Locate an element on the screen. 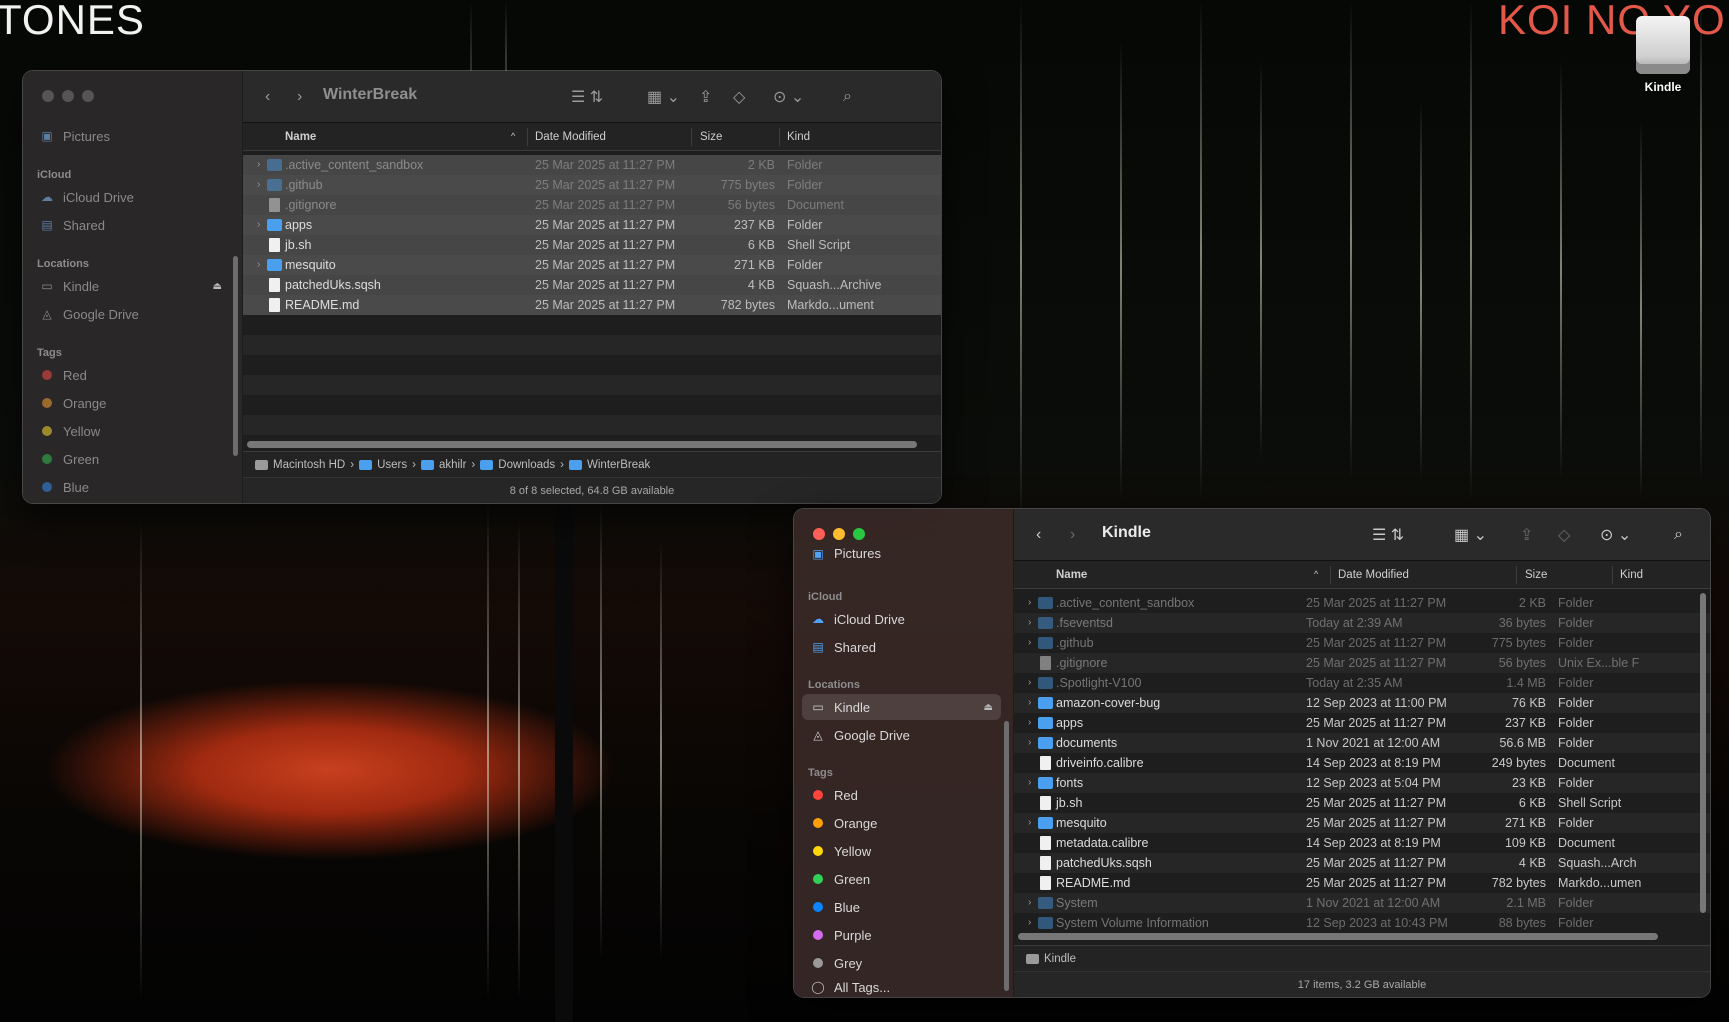  path-item: Macintosh HD is located at coordinates (309, 465).